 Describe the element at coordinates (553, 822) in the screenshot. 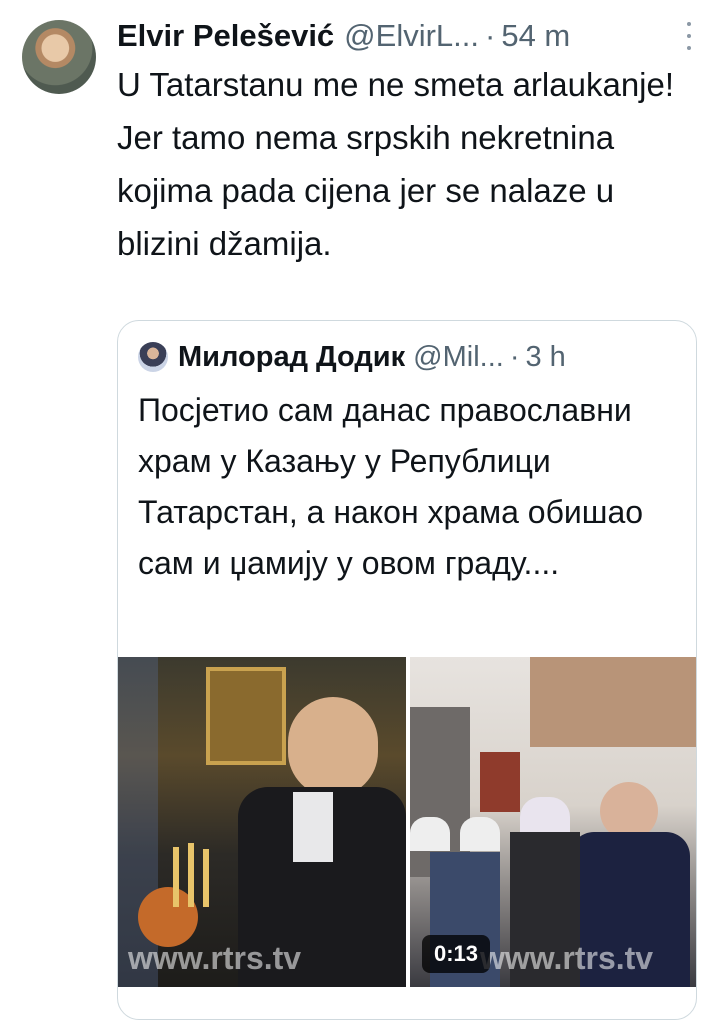

I see `media-video-mosque: www.rtrs.tv 0:13` at that location.